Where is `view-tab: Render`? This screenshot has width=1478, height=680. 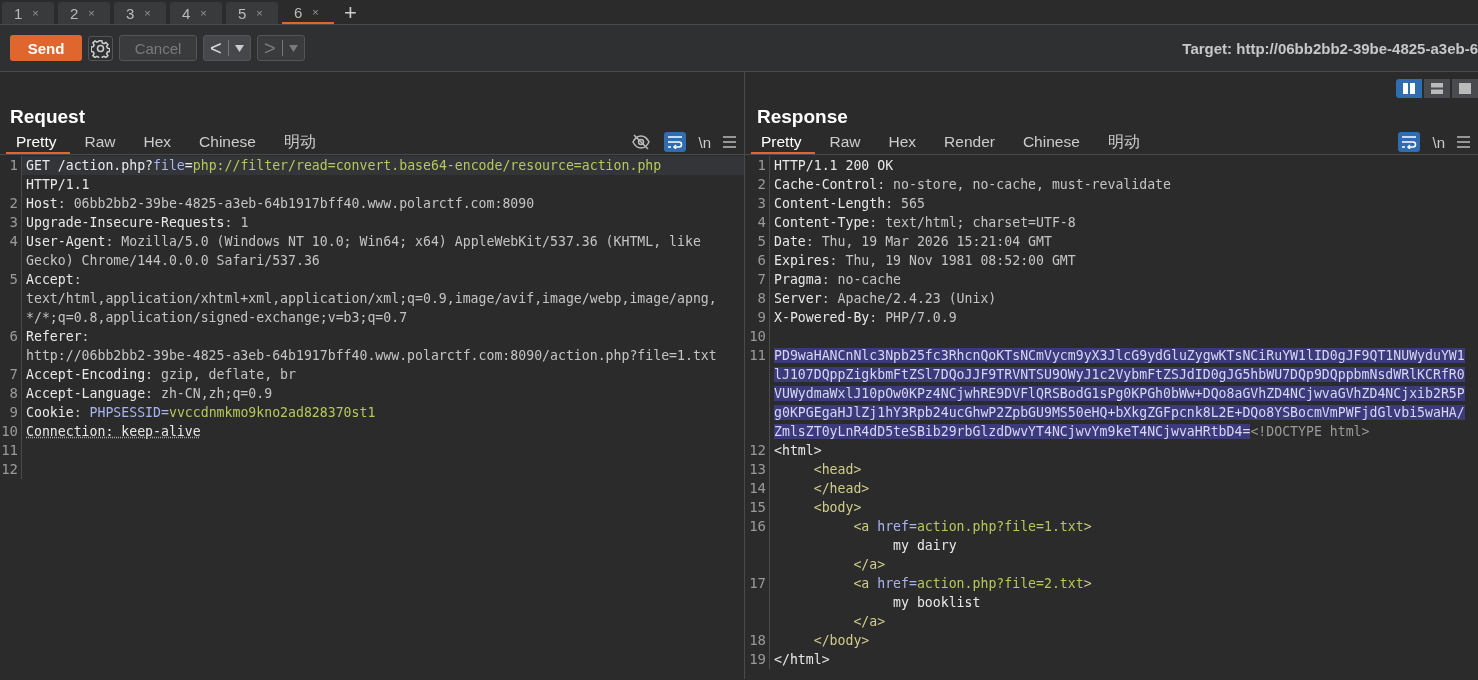 view-tab: Render is located at coordinates (971, 142).